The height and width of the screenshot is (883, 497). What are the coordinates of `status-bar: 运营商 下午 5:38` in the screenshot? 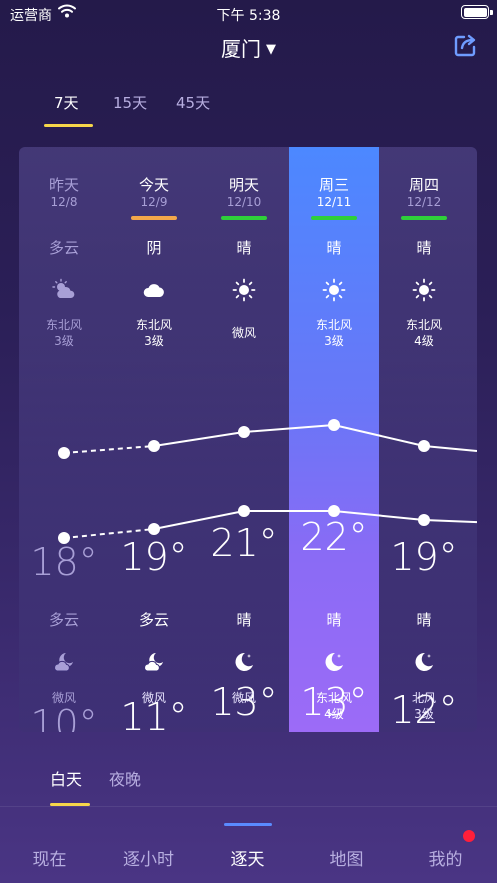 It's located at (248, 14).